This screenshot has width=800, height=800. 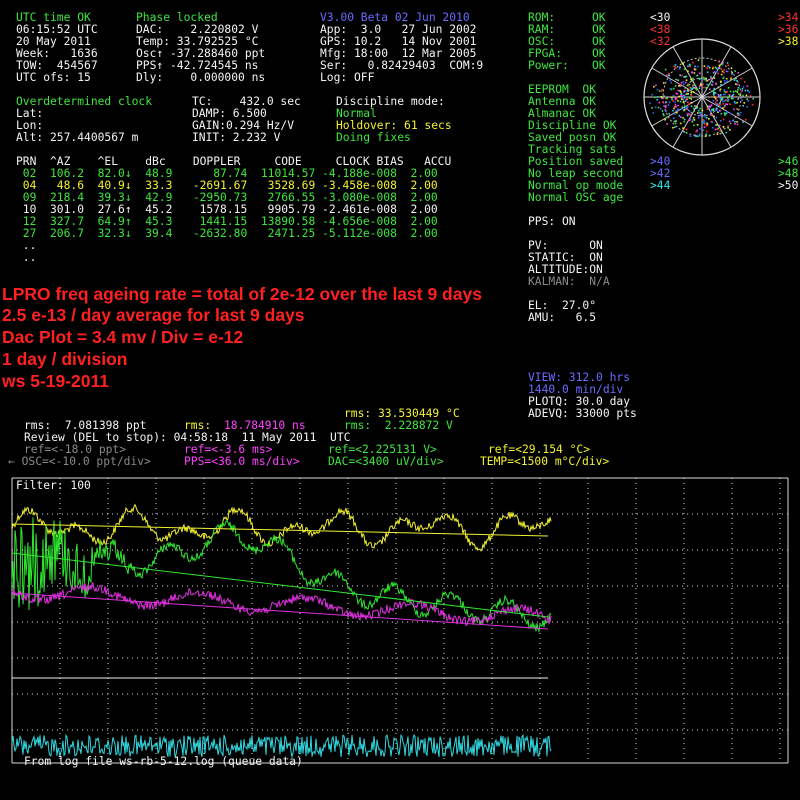 What do you see at coordinates (281, 746) in the screenshot?
I see `osc-trace` at bounding box center [281, 746].